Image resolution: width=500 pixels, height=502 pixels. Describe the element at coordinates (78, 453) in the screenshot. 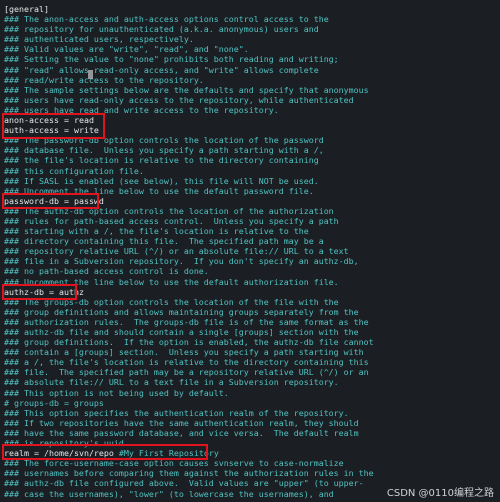

I see `setting-value: /home/svn/repo` at that location.